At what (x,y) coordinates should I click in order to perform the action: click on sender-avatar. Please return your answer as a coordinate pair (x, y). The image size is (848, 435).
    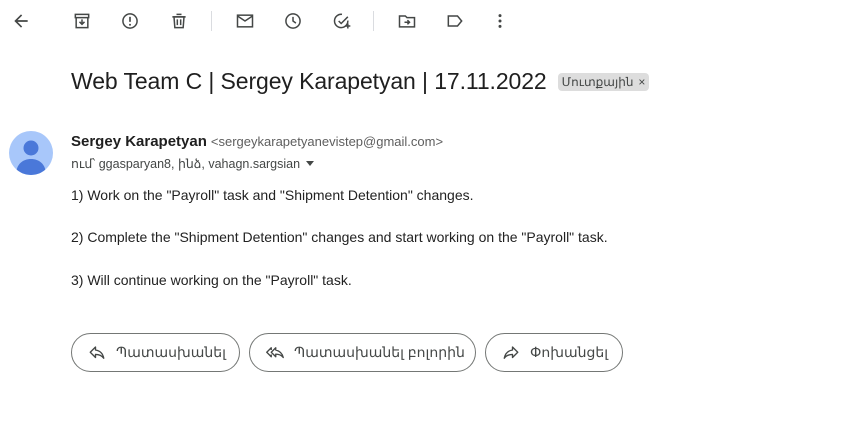
    Looking at the image, I should click on (31, 153).